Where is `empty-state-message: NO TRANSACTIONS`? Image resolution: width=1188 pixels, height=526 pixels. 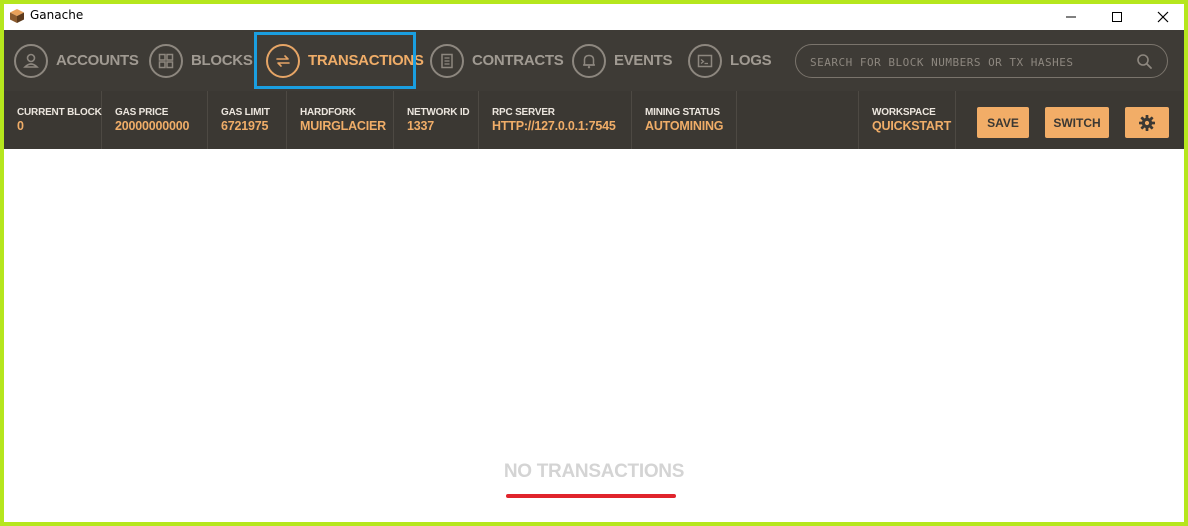 empty-state-message: NO TRANSACTIONS is located at coordinates (594, 471).